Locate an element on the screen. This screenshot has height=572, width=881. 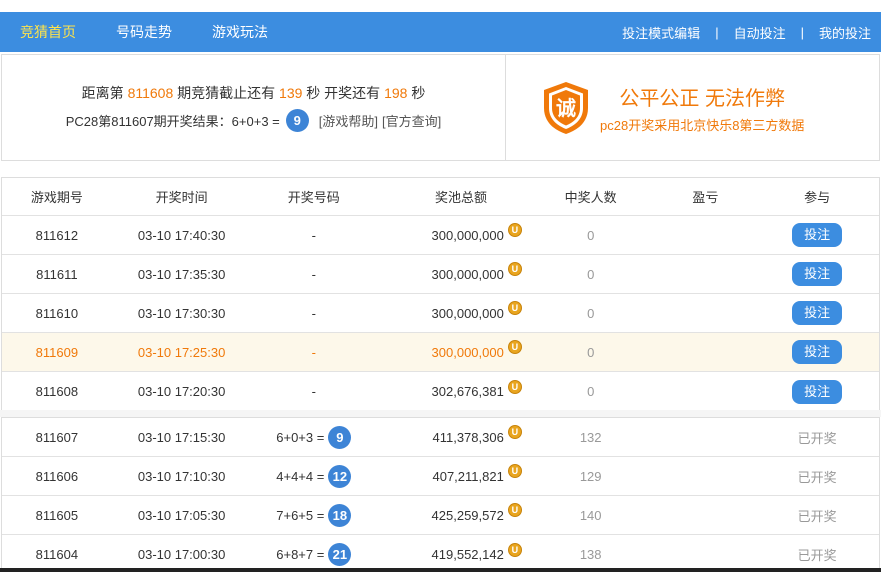
result-ball: 12 is located at coordinates (340, 476).